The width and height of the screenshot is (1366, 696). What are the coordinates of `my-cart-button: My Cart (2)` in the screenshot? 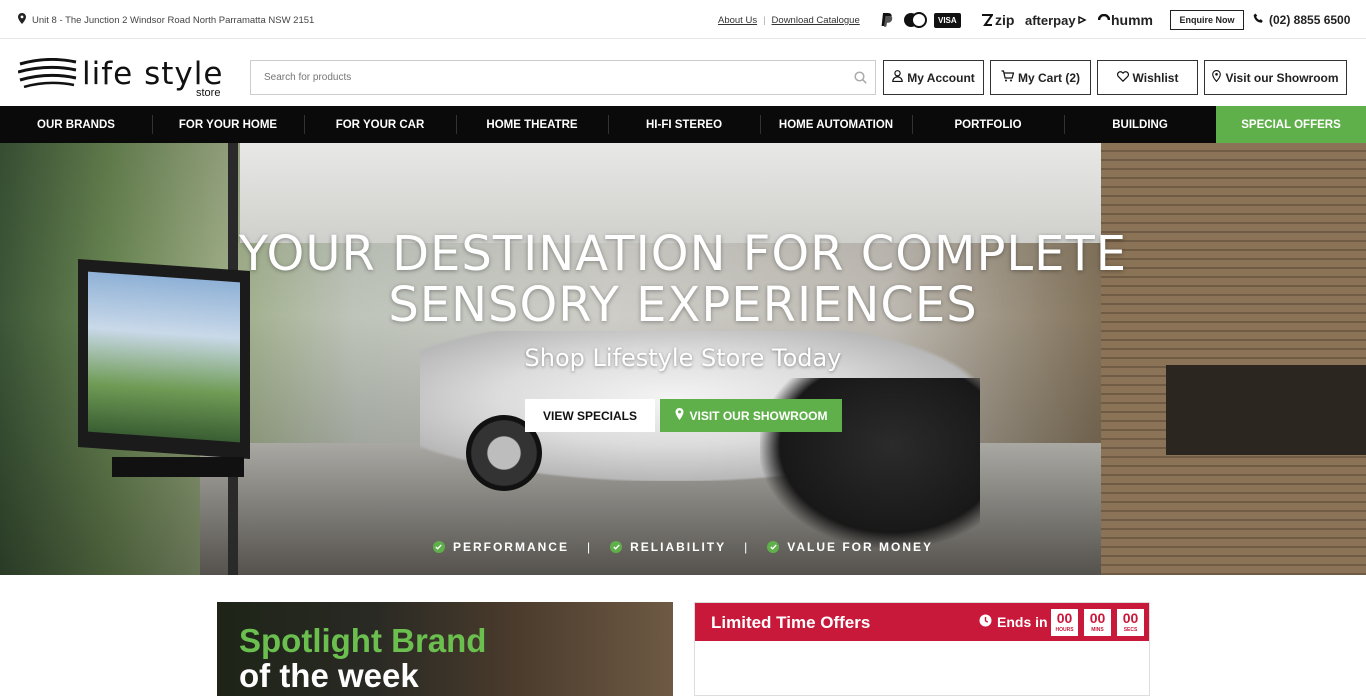 It's located at (1040, 77).